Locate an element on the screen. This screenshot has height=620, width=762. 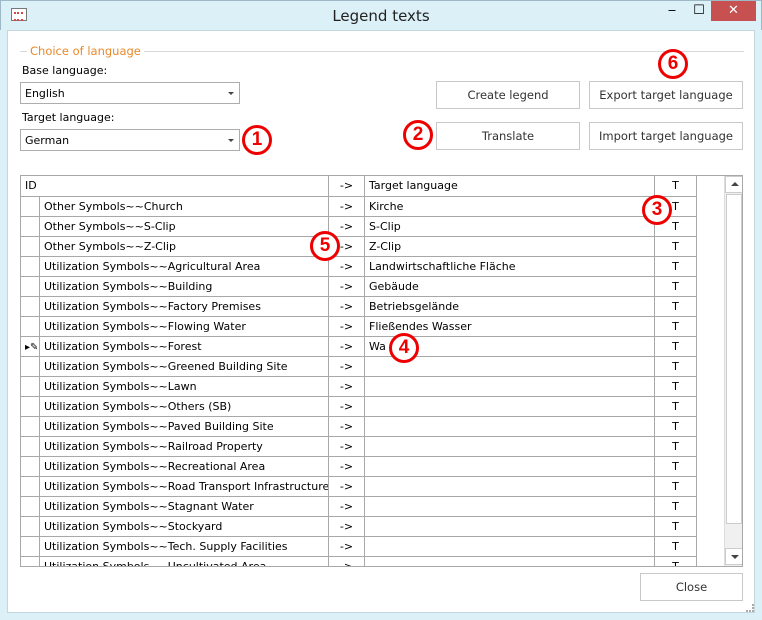
id-cell: Utilization Symbols~~Factory Premises is located at coordinates (184, 307).